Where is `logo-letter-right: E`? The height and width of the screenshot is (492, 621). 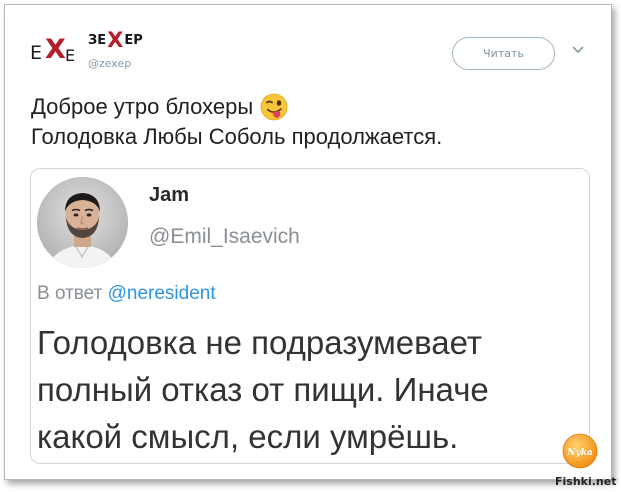
logo-letter-right: E is located at coordinates (70, 55).